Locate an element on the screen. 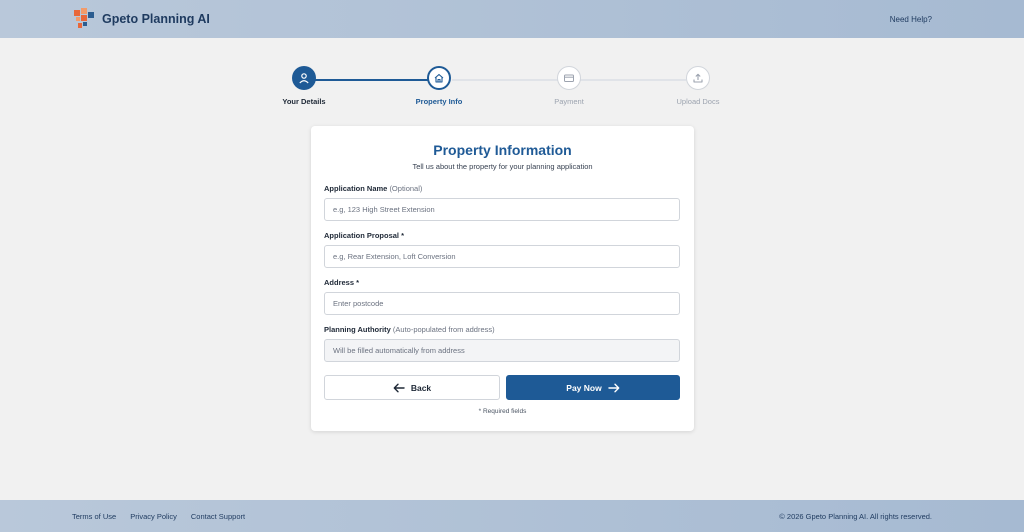  home-icon is located at coordinates (439, 78).